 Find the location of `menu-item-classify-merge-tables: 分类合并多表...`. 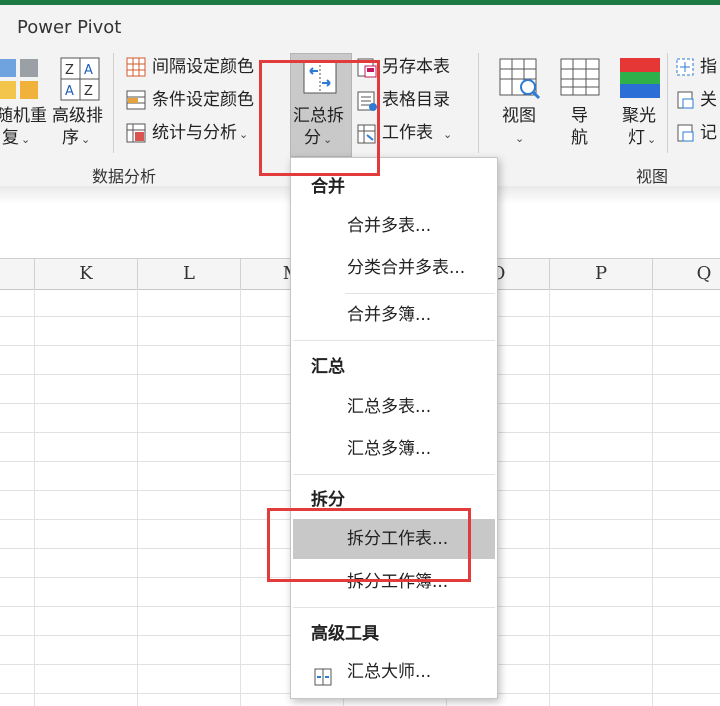

menu-item-classify-merge-tables: 分类合并多表... is located at coordinates (394, 268).